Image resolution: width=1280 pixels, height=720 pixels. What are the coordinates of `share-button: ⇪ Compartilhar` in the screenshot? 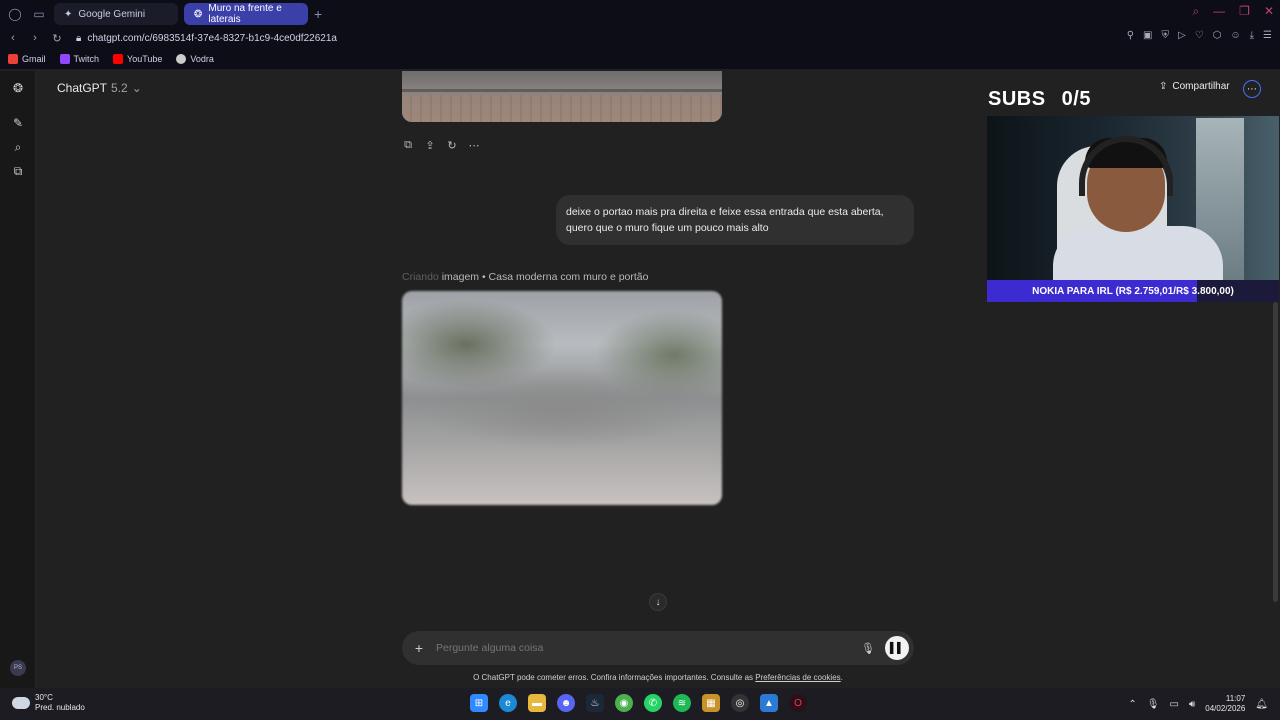 It's located at (1194, 86).